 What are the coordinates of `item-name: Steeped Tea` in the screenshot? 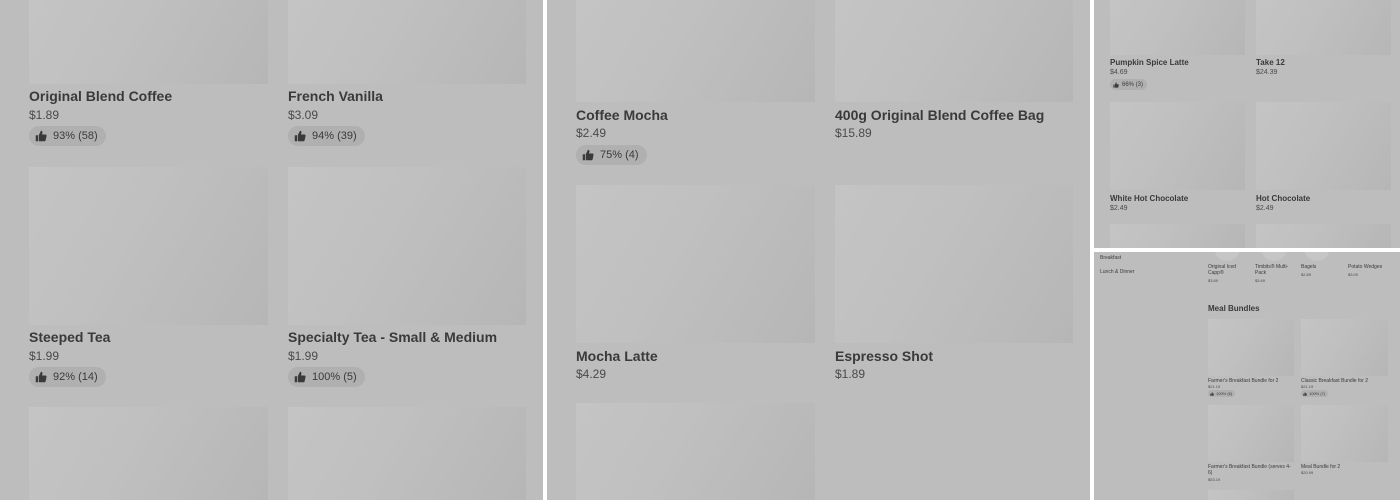 It's located at (70, 337).